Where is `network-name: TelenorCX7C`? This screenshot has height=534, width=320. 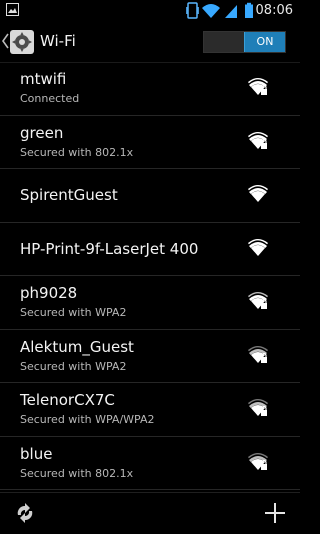 network-name: TelenorCX7C is located at coordinates (67, 400).